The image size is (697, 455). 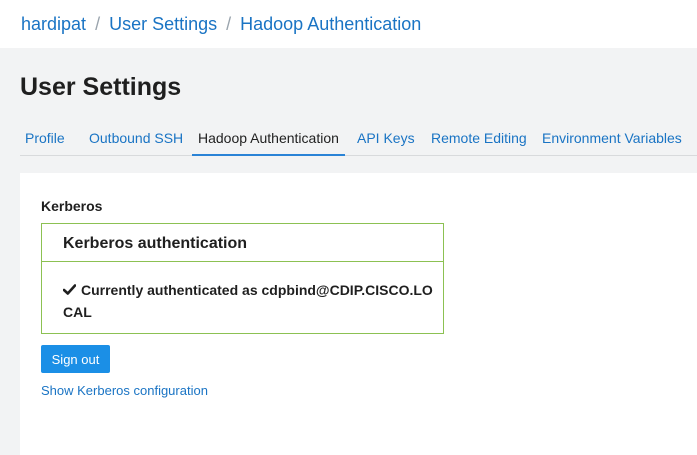 I want to click on status-prefix: Currently authenticated as, so click(x=169, y=290).